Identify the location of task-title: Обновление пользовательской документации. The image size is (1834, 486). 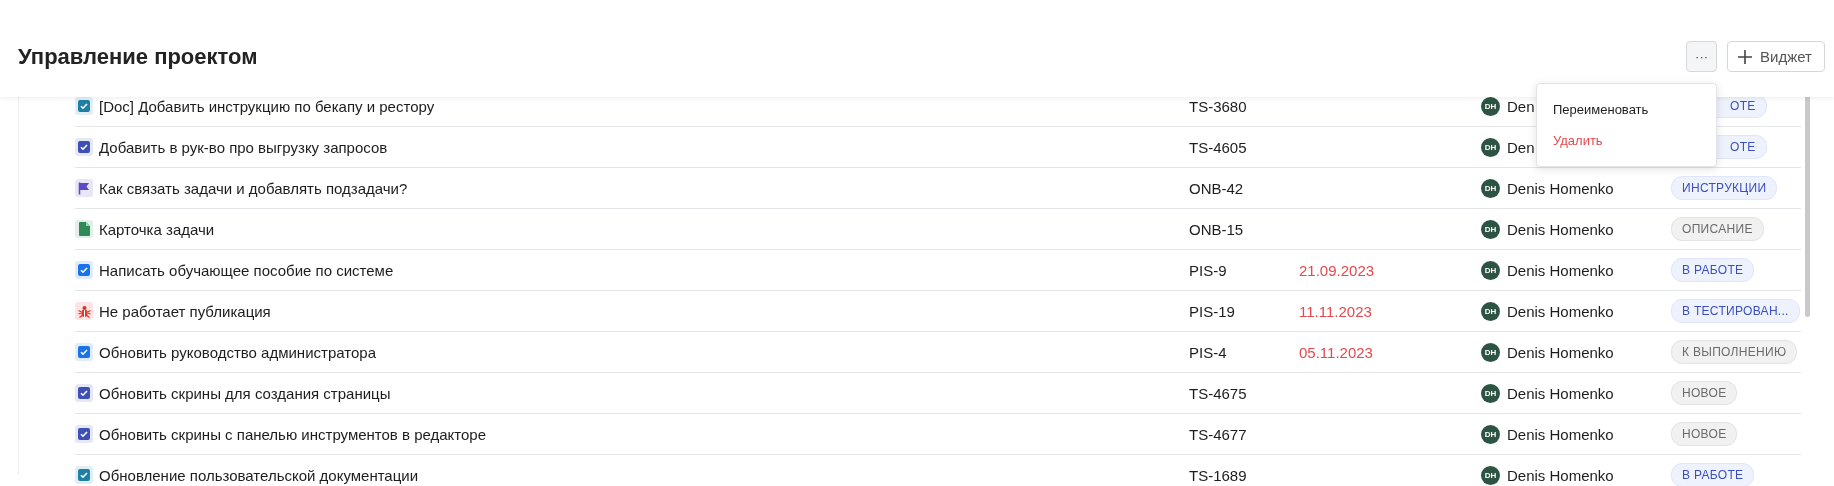
(644, 475).